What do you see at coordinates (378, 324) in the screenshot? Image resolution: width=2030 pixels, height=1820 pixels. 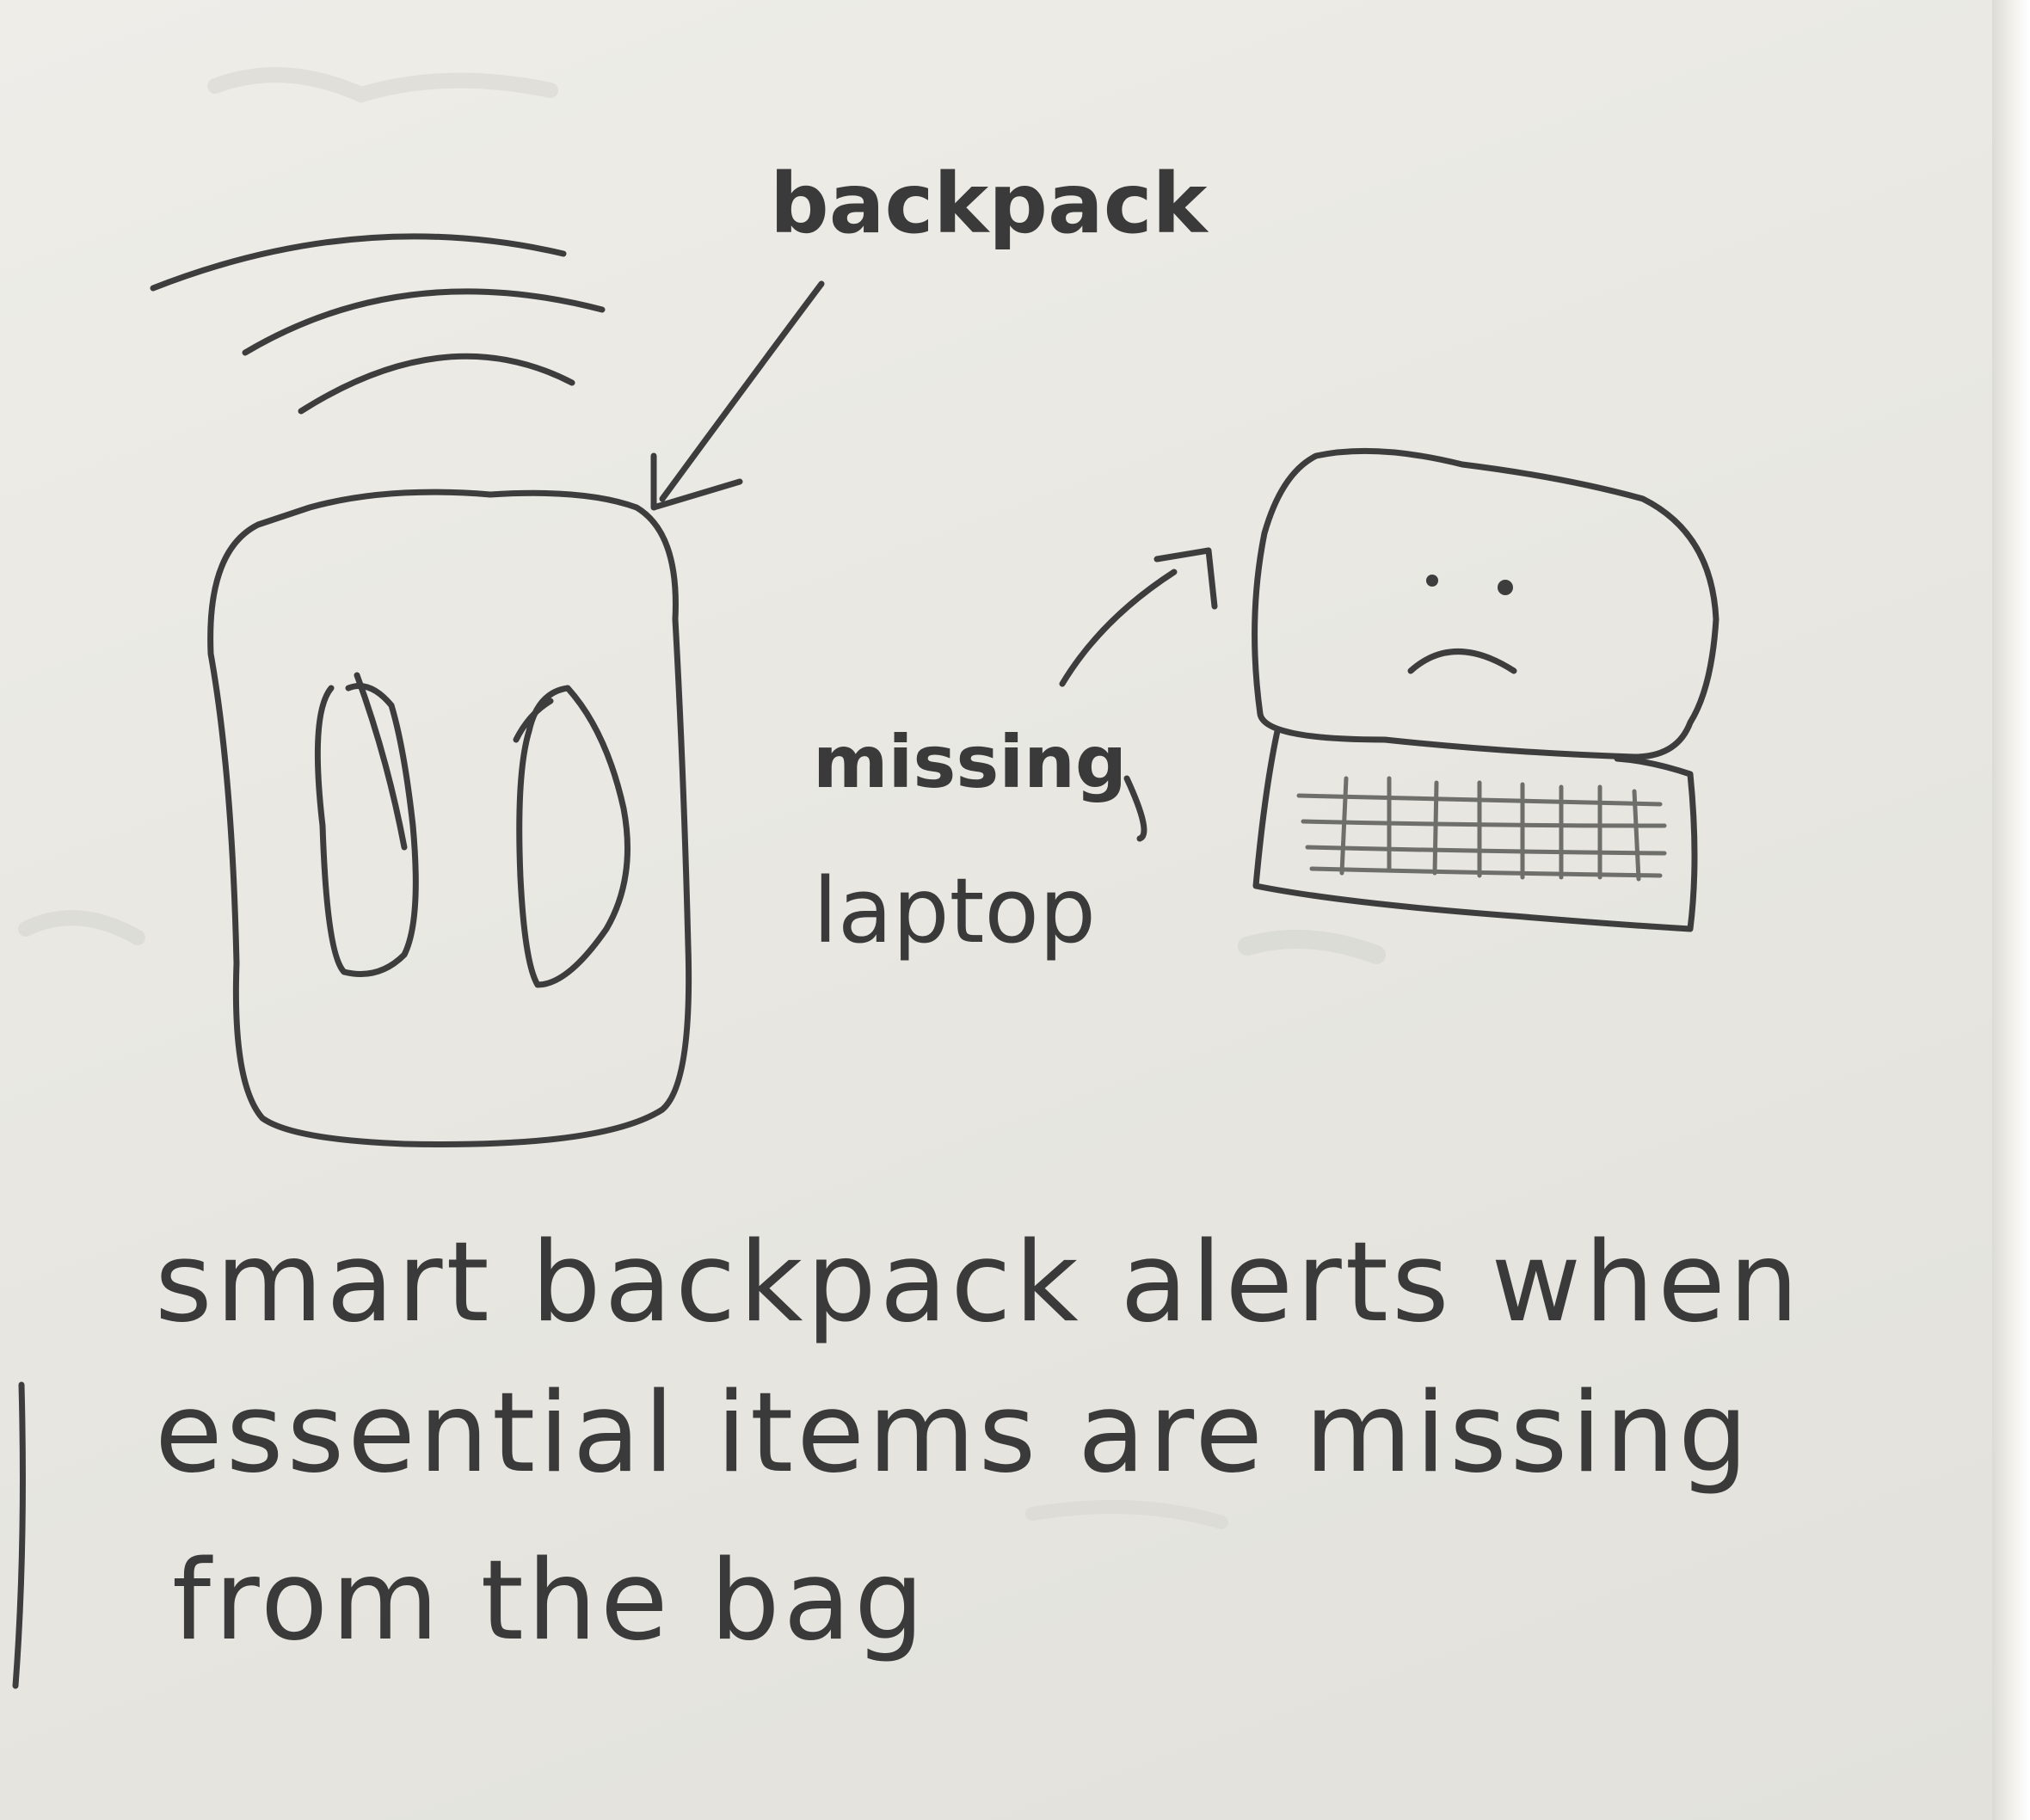 I see `signal-waves-icon` at bounding box center [378, 324].